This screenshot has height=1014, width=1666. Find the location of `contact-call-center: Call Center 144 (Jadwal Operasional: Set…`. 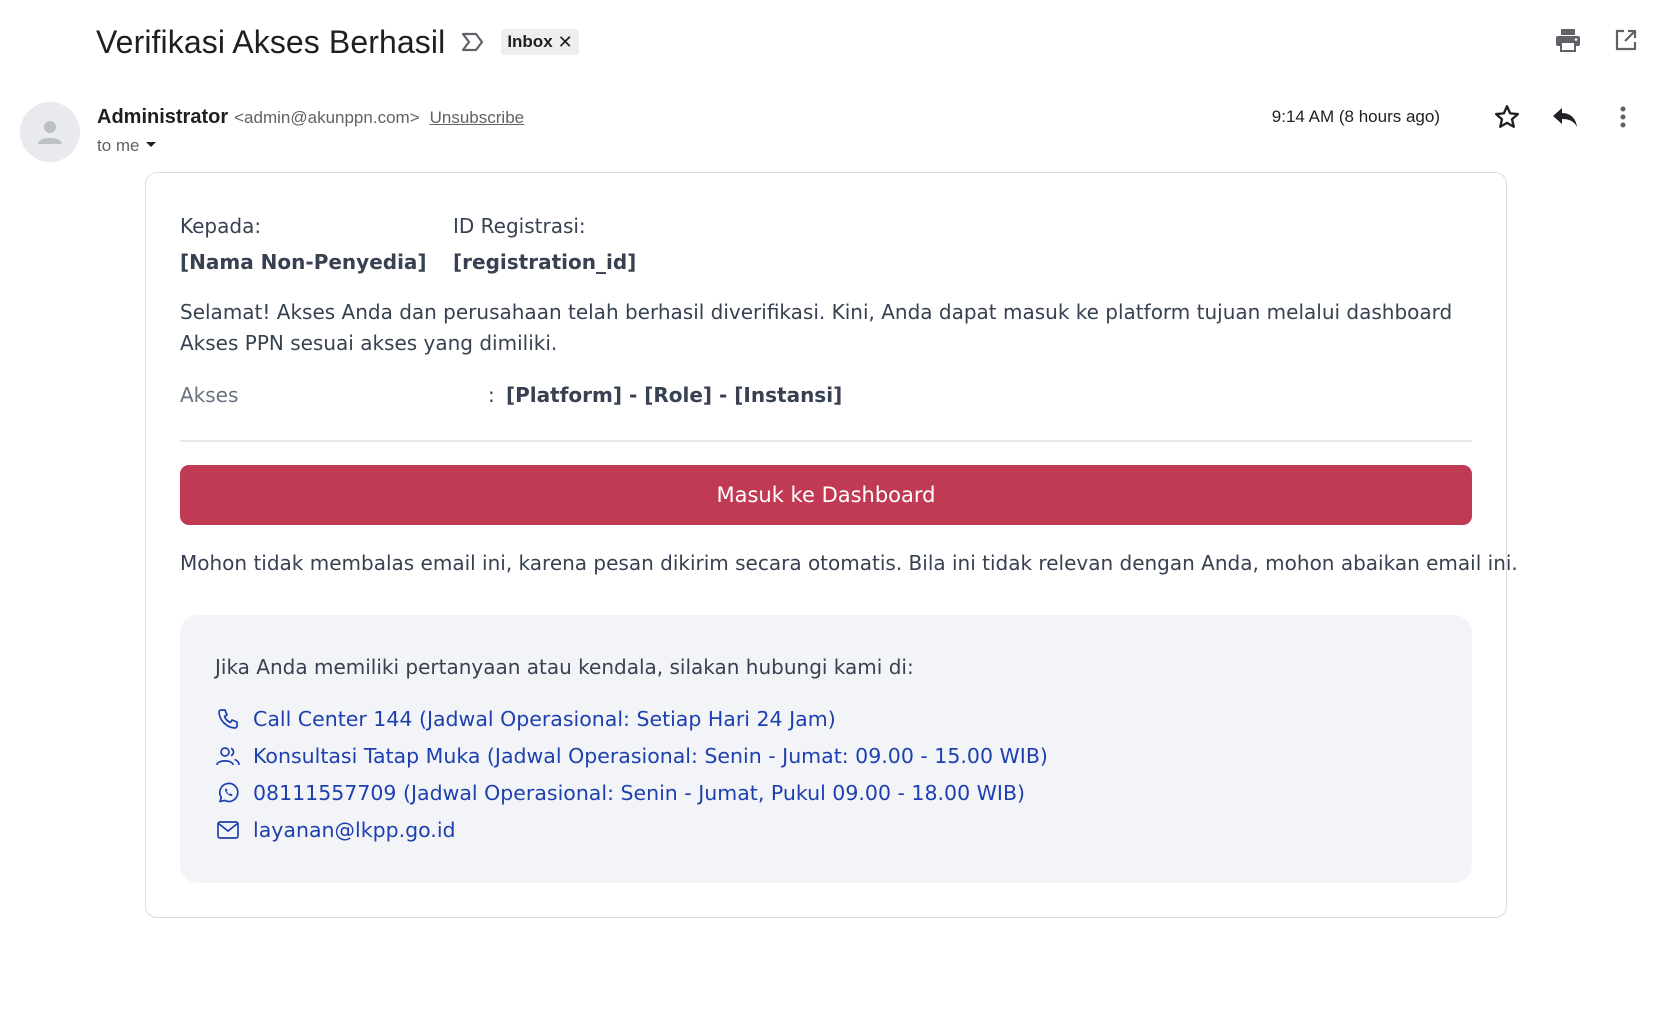

contact-call-center: Call Center 144 (Jadwal Operasional: Set… is located at coordinates (631, 719).